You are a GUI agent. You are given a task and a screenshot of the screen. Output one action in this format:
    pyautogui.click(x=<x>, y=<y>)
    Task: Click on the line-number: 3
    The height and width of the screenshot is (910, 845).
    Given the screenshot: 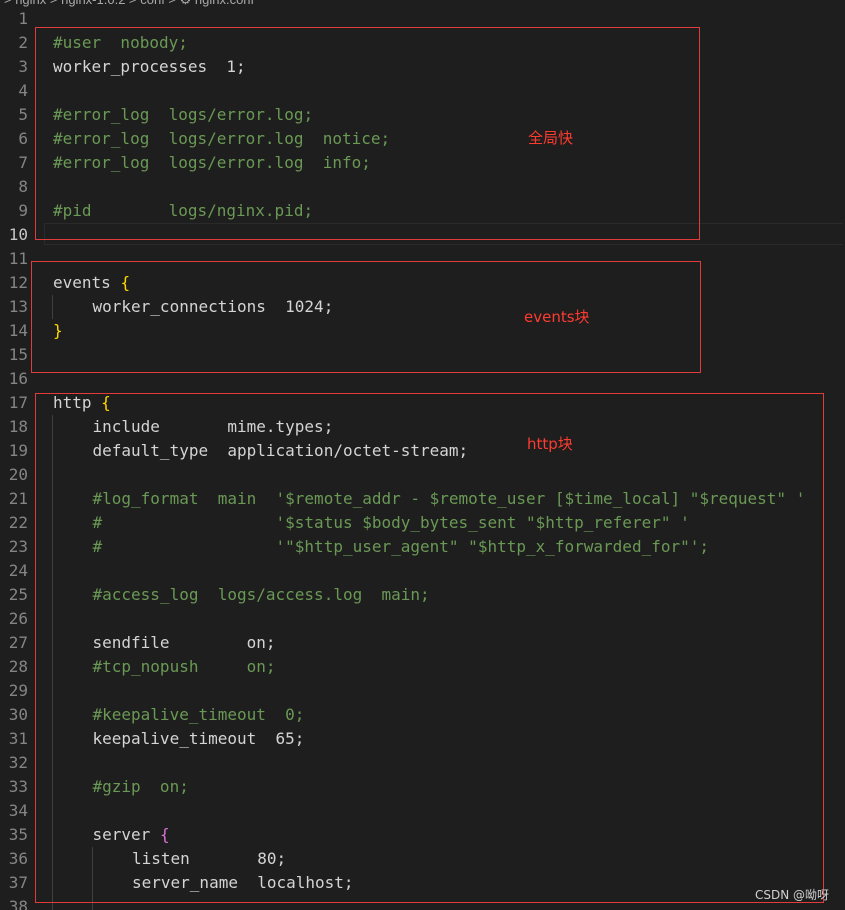 What is the action you would take?
    pyautogui.click(x=23, y=66)
    